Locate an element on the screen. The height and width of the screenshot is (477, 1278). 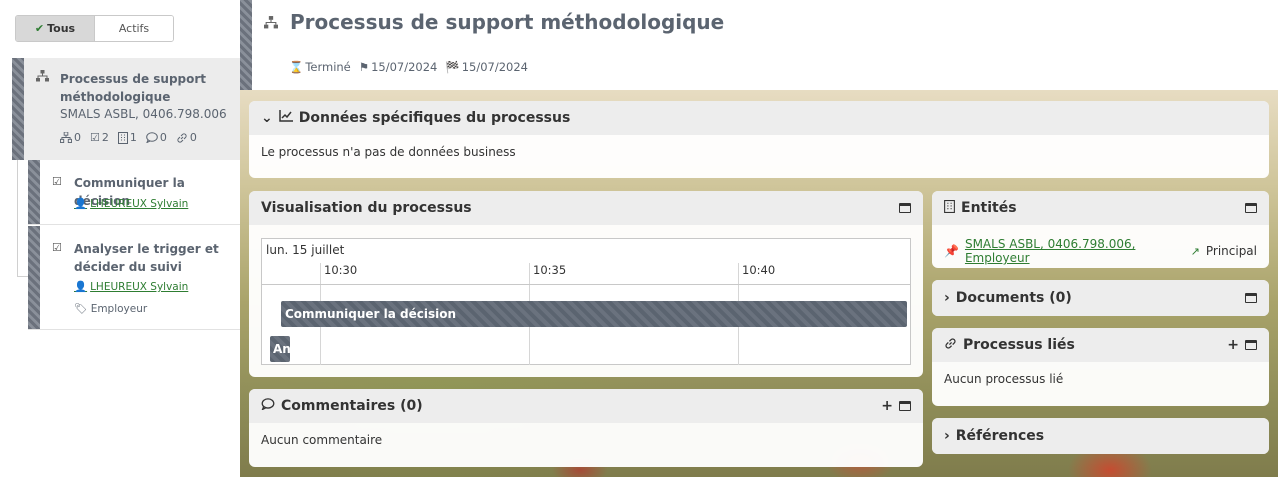
entities-header: Entités is located at coordinates (1100, 208).